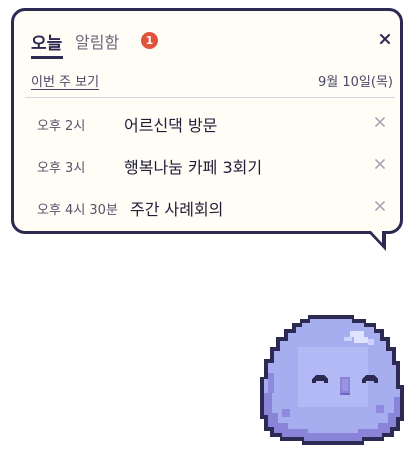 The height and width of the screenshot is (457, 420). I want to click on tab-today: 오늘, so click(46, 41).